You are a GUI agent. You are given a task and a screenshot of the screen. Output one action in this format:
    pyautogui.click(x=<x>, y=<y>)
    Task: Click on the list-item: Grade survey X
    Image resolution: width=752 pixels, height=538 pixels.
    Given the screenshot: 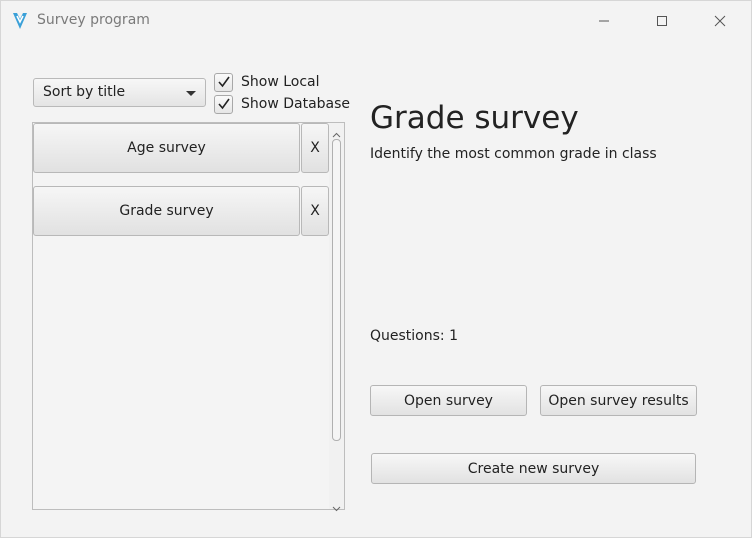 What is the action you would take?
    pyautogui.click(x=181, y=211)
    